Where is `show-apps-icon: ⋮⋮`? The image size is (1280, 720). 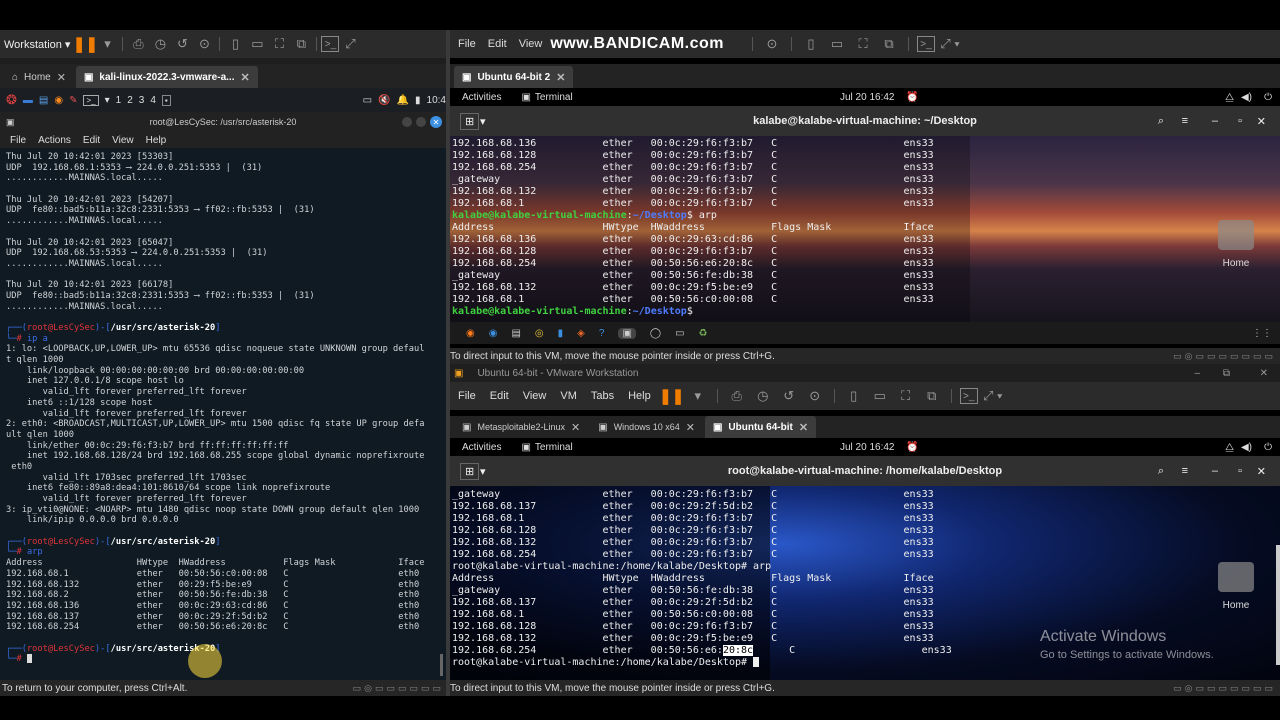
show-apps-icon: ⋮⋮ is located at coordinates (1262, 333).